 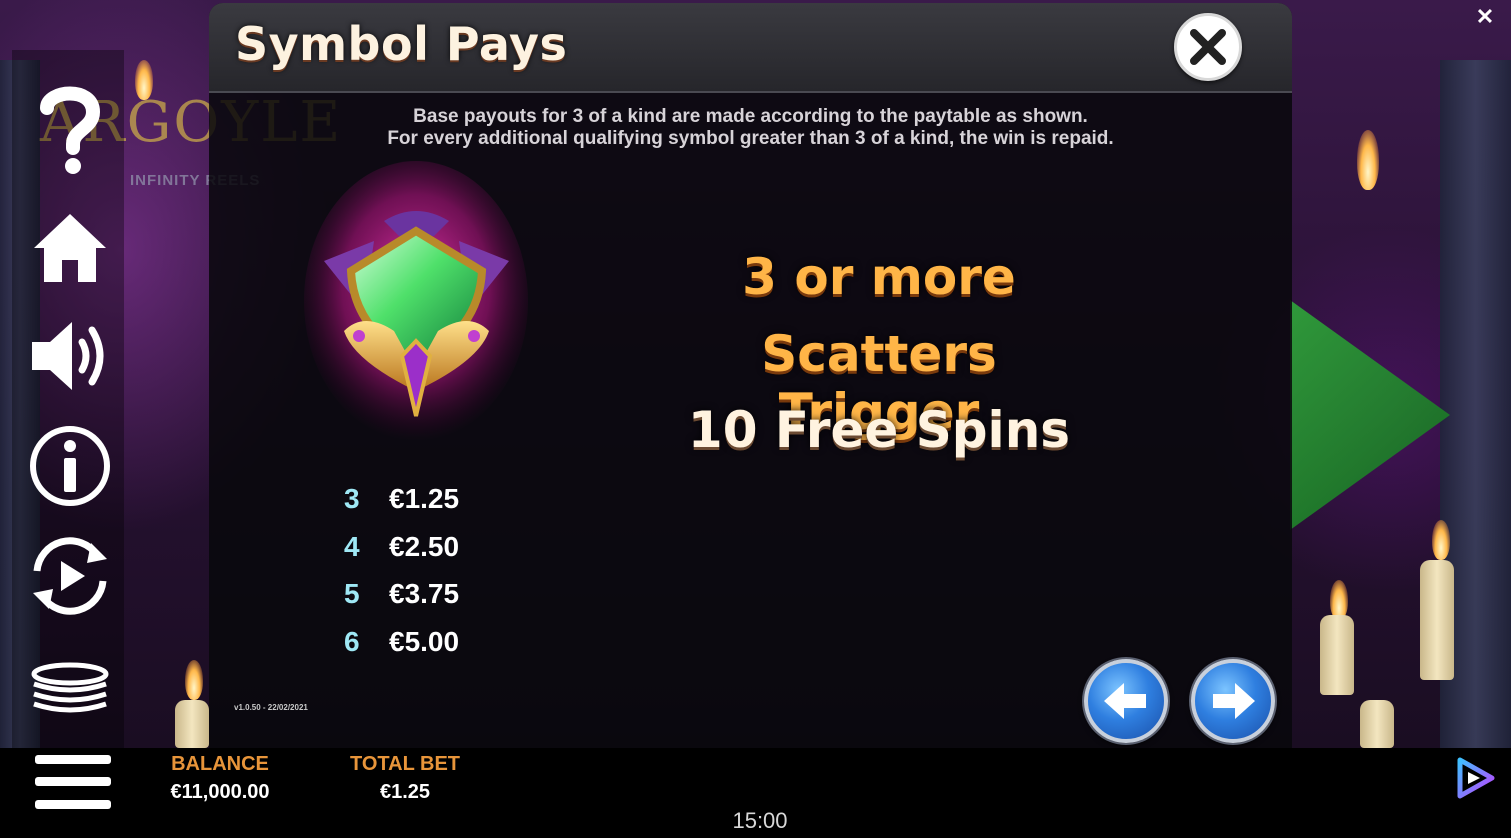 I want to click on info-button, so click(x=70, y=466).